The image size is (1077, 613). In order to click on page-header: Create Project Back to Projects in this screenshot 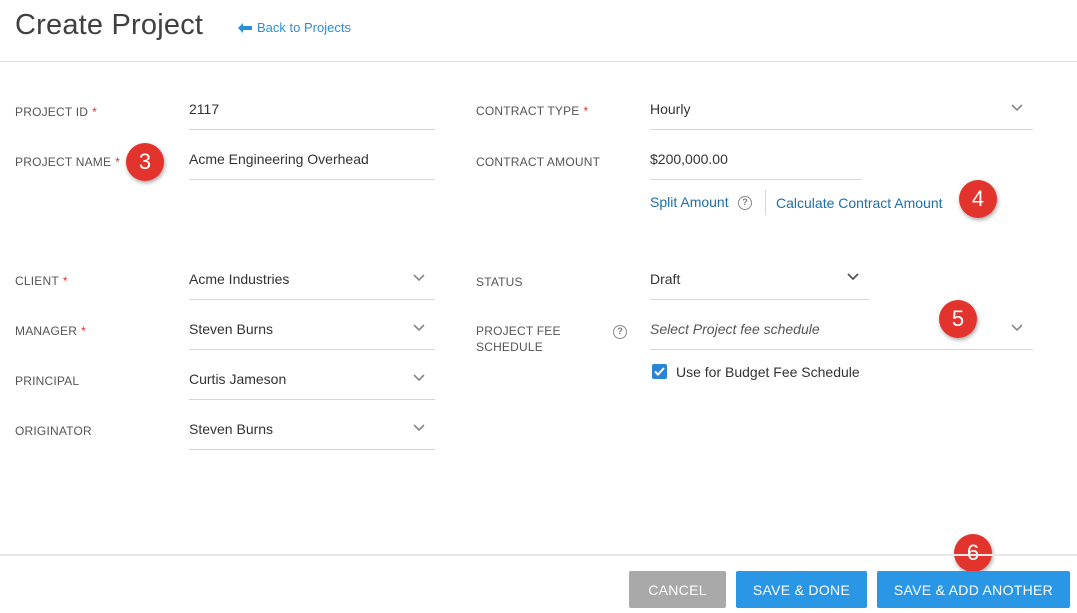, I will do `click(538, 31)`.